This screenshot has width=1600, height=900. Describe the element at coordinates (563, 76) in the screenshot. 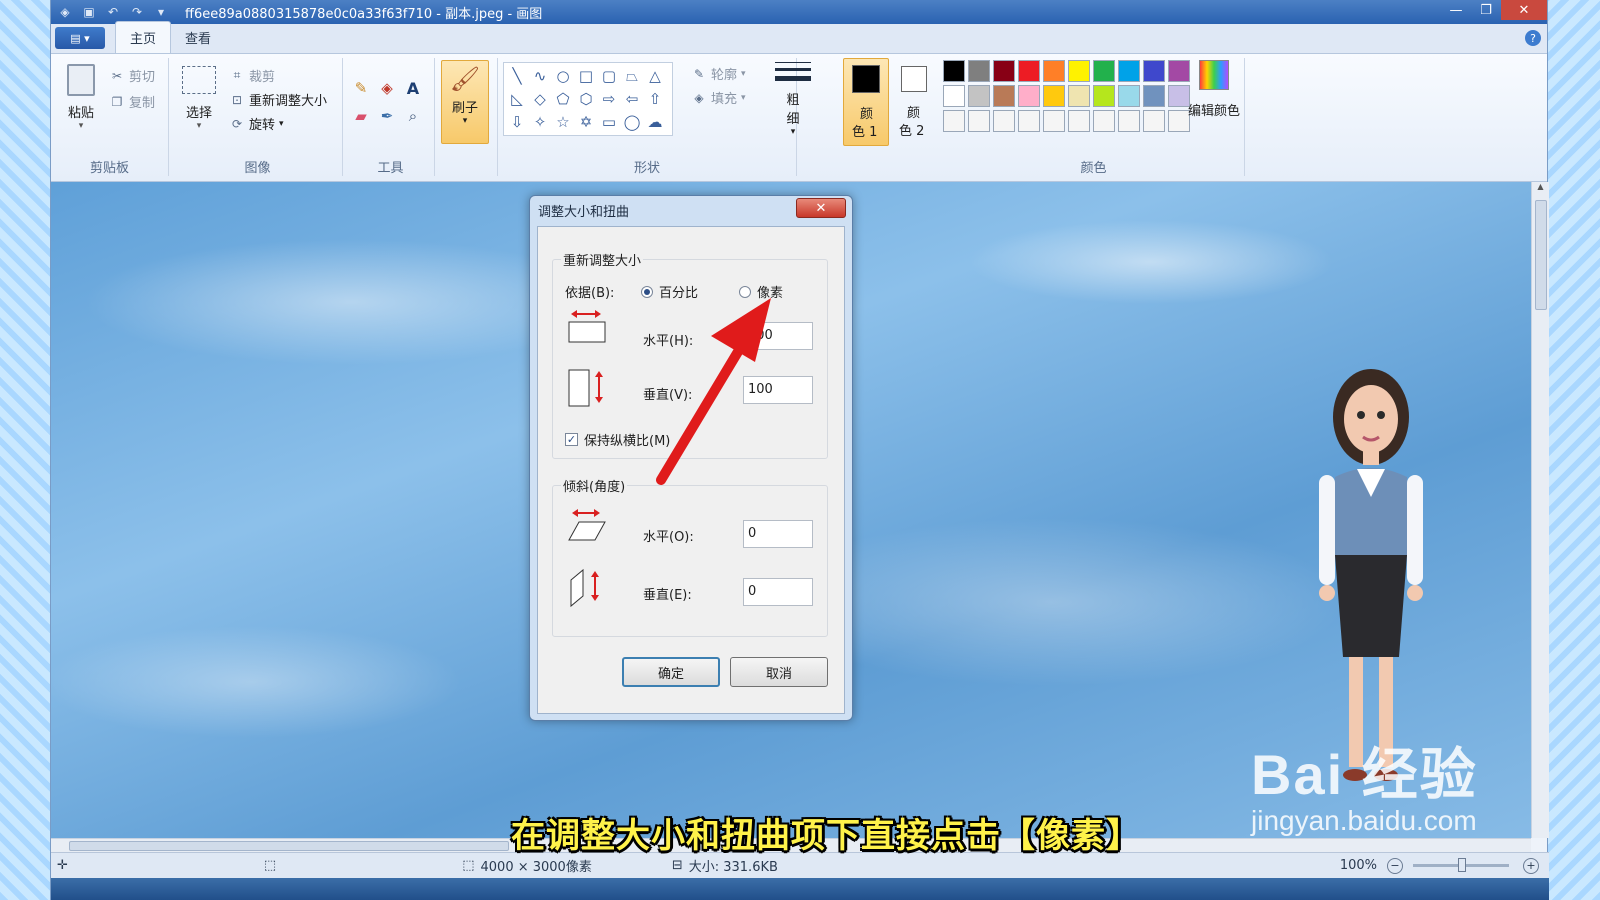

I see `oval-shape-icon: ○` at that location.